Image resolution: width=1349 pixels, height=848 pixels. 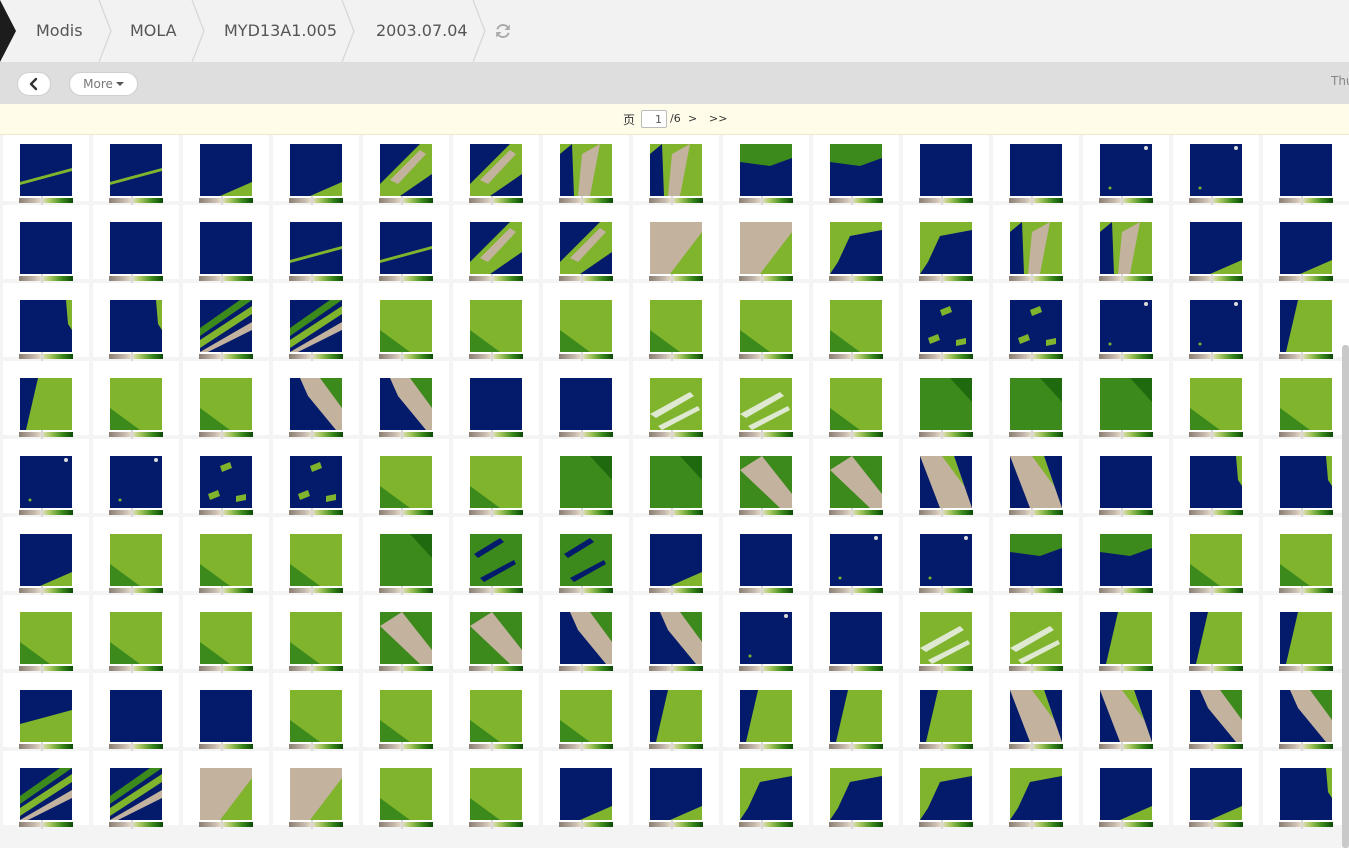 I want to click on last-page-link: >>, so click(x=718, y=118).